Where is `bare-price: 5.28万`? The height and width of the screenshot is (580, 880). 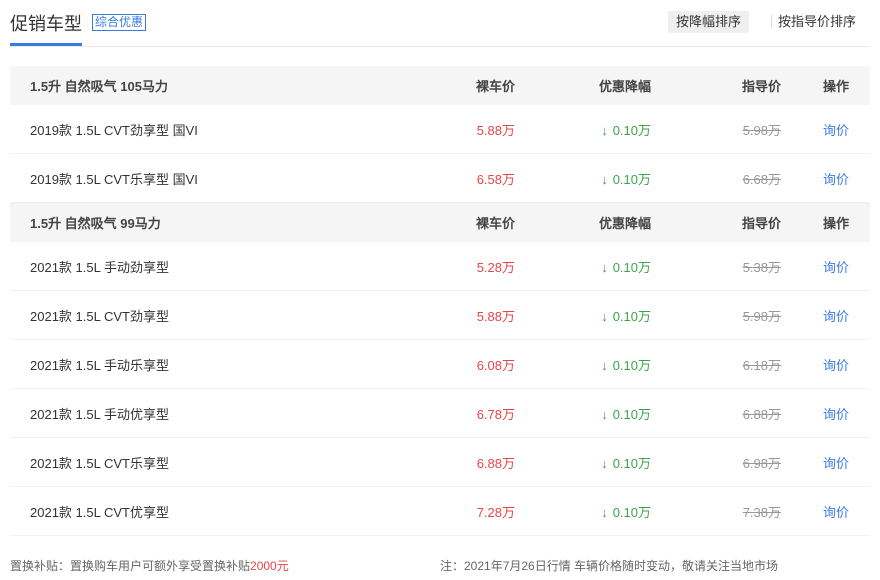
bare-price: 5.28万 is located at coordinates (472, 266).